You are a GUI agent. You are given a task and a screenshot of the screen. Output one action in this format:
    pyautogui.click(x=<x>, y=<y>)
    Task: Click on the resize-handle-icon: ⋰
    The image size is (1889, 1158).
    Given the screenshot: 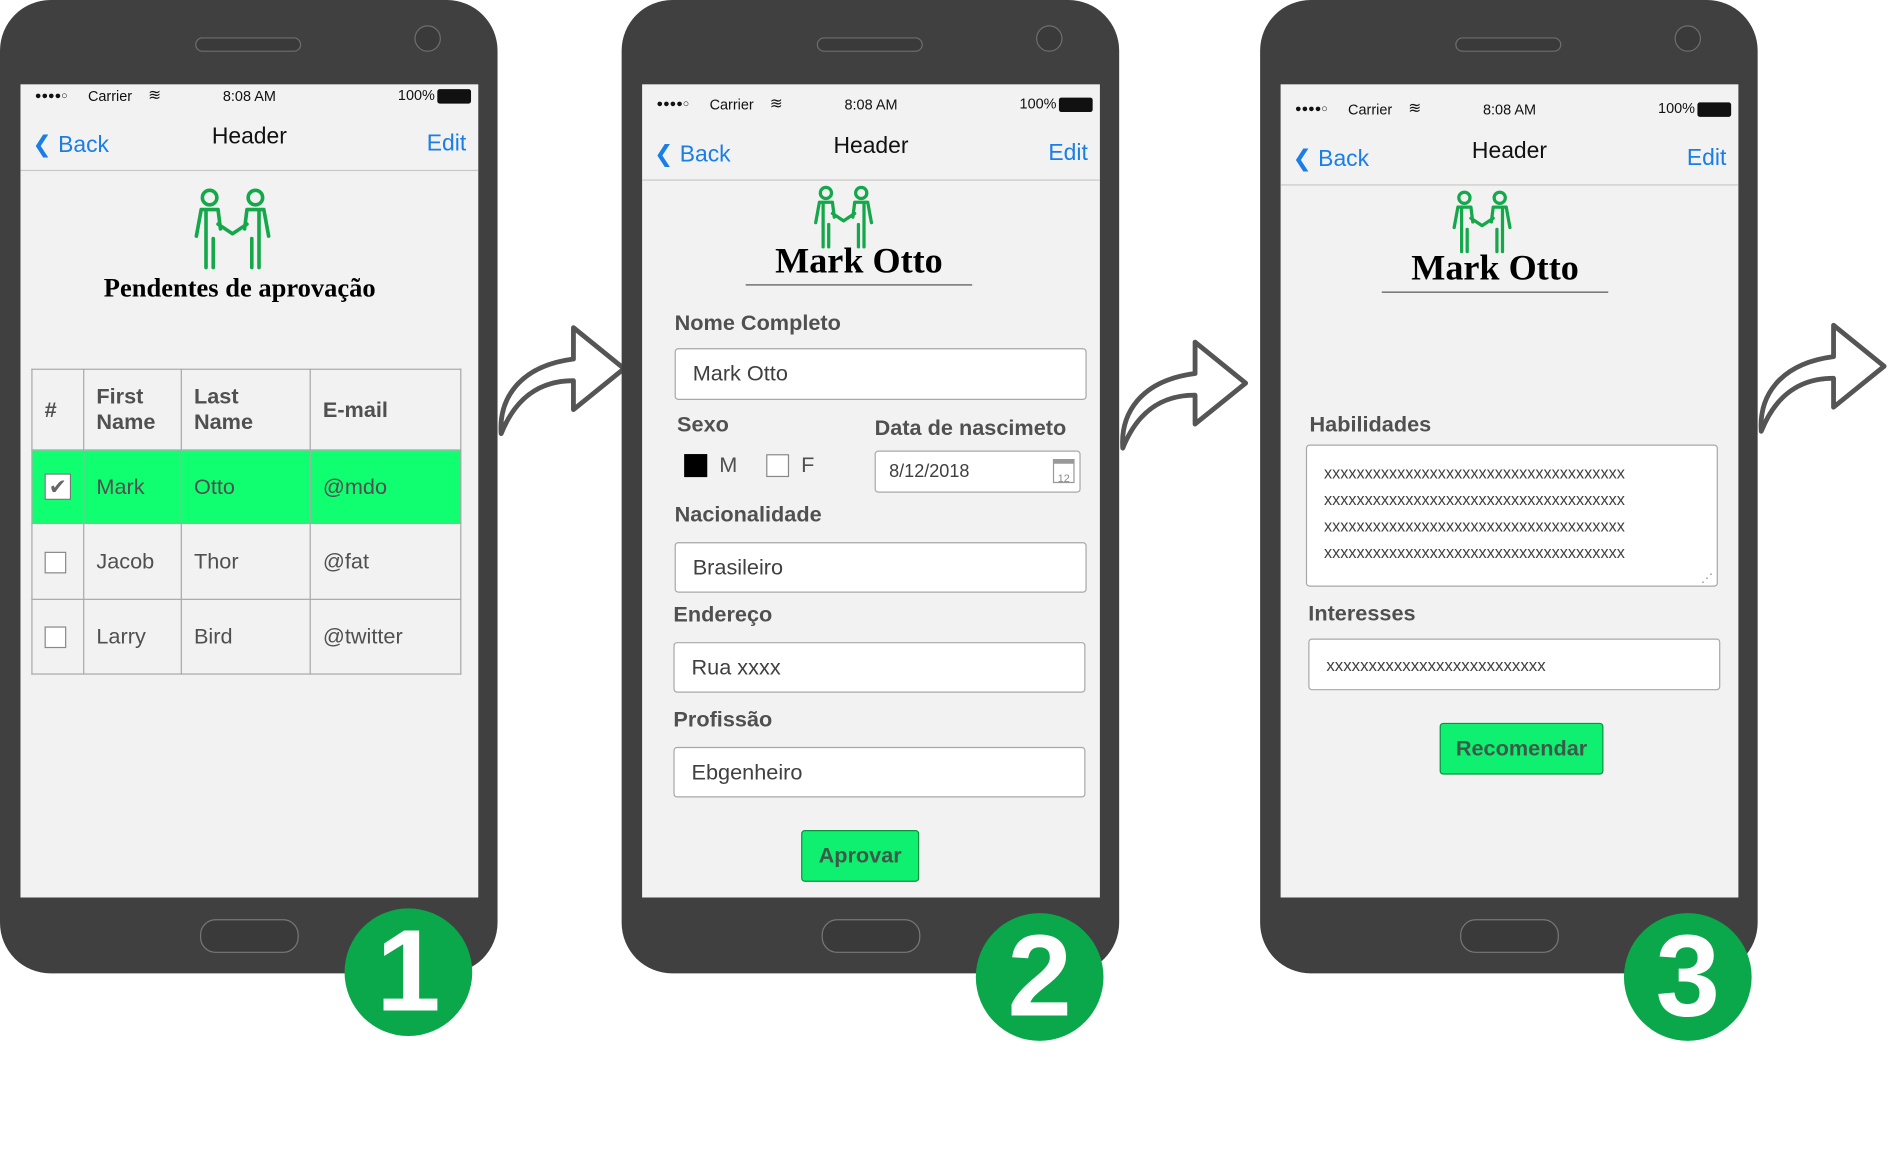 What is the action you would take?
    pyautogui.click(x=1707, y=579)
    